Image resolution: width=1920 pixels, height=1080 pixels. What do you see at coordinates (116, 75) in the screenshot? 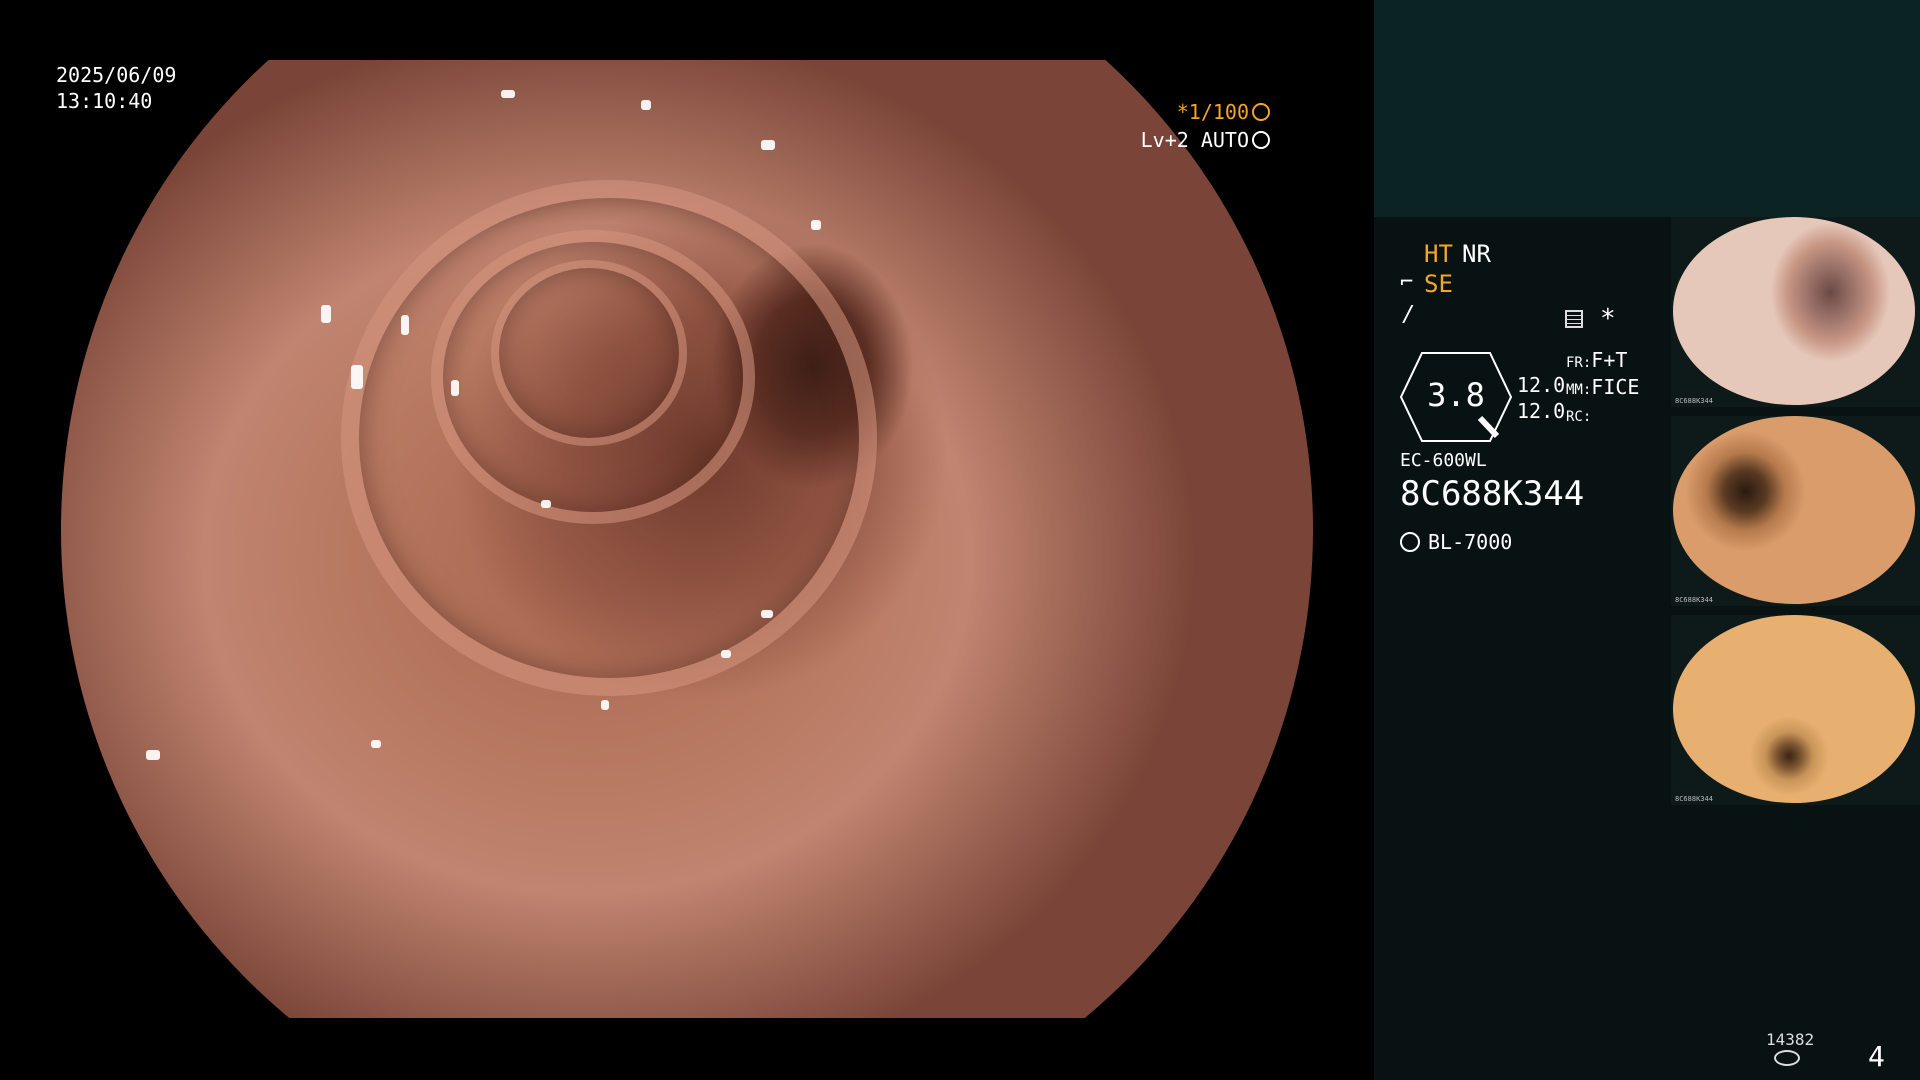
I see `date-label: 2025/06/09` at bounding box center [116, 75].